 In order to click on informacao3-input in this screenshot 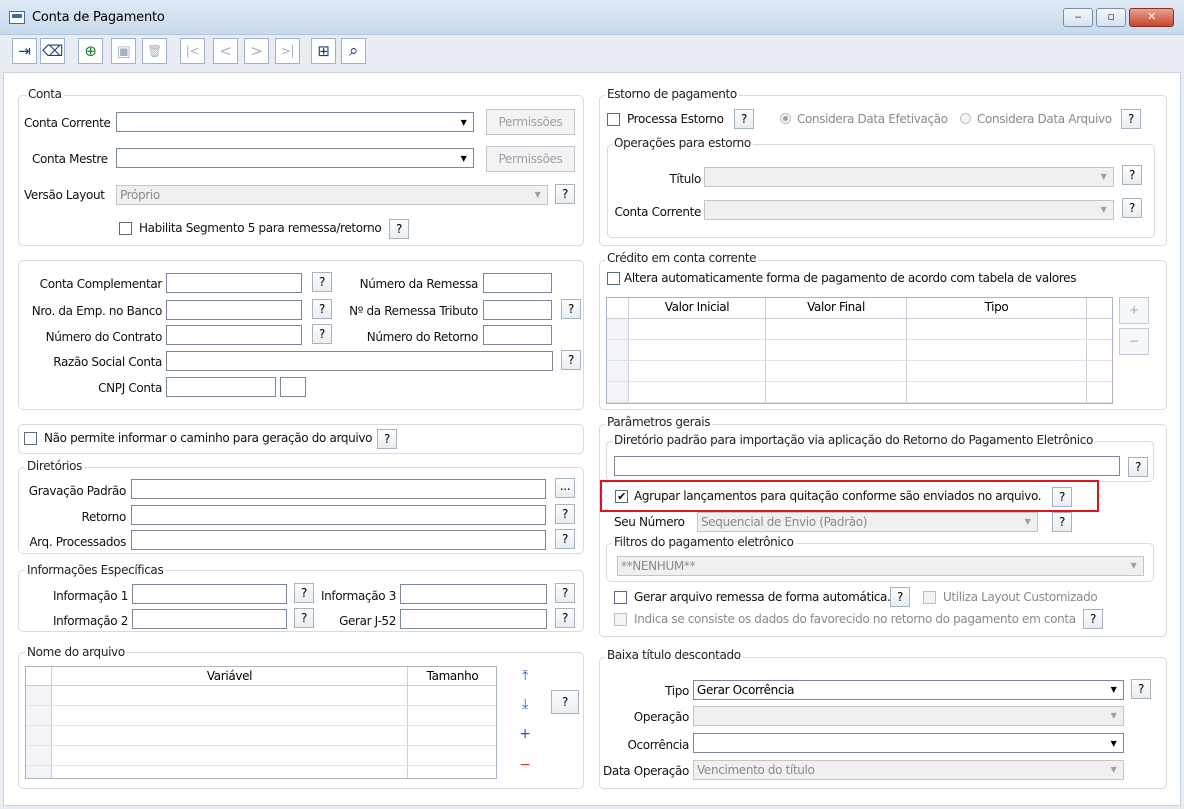, I will do `click(473, 594)`.